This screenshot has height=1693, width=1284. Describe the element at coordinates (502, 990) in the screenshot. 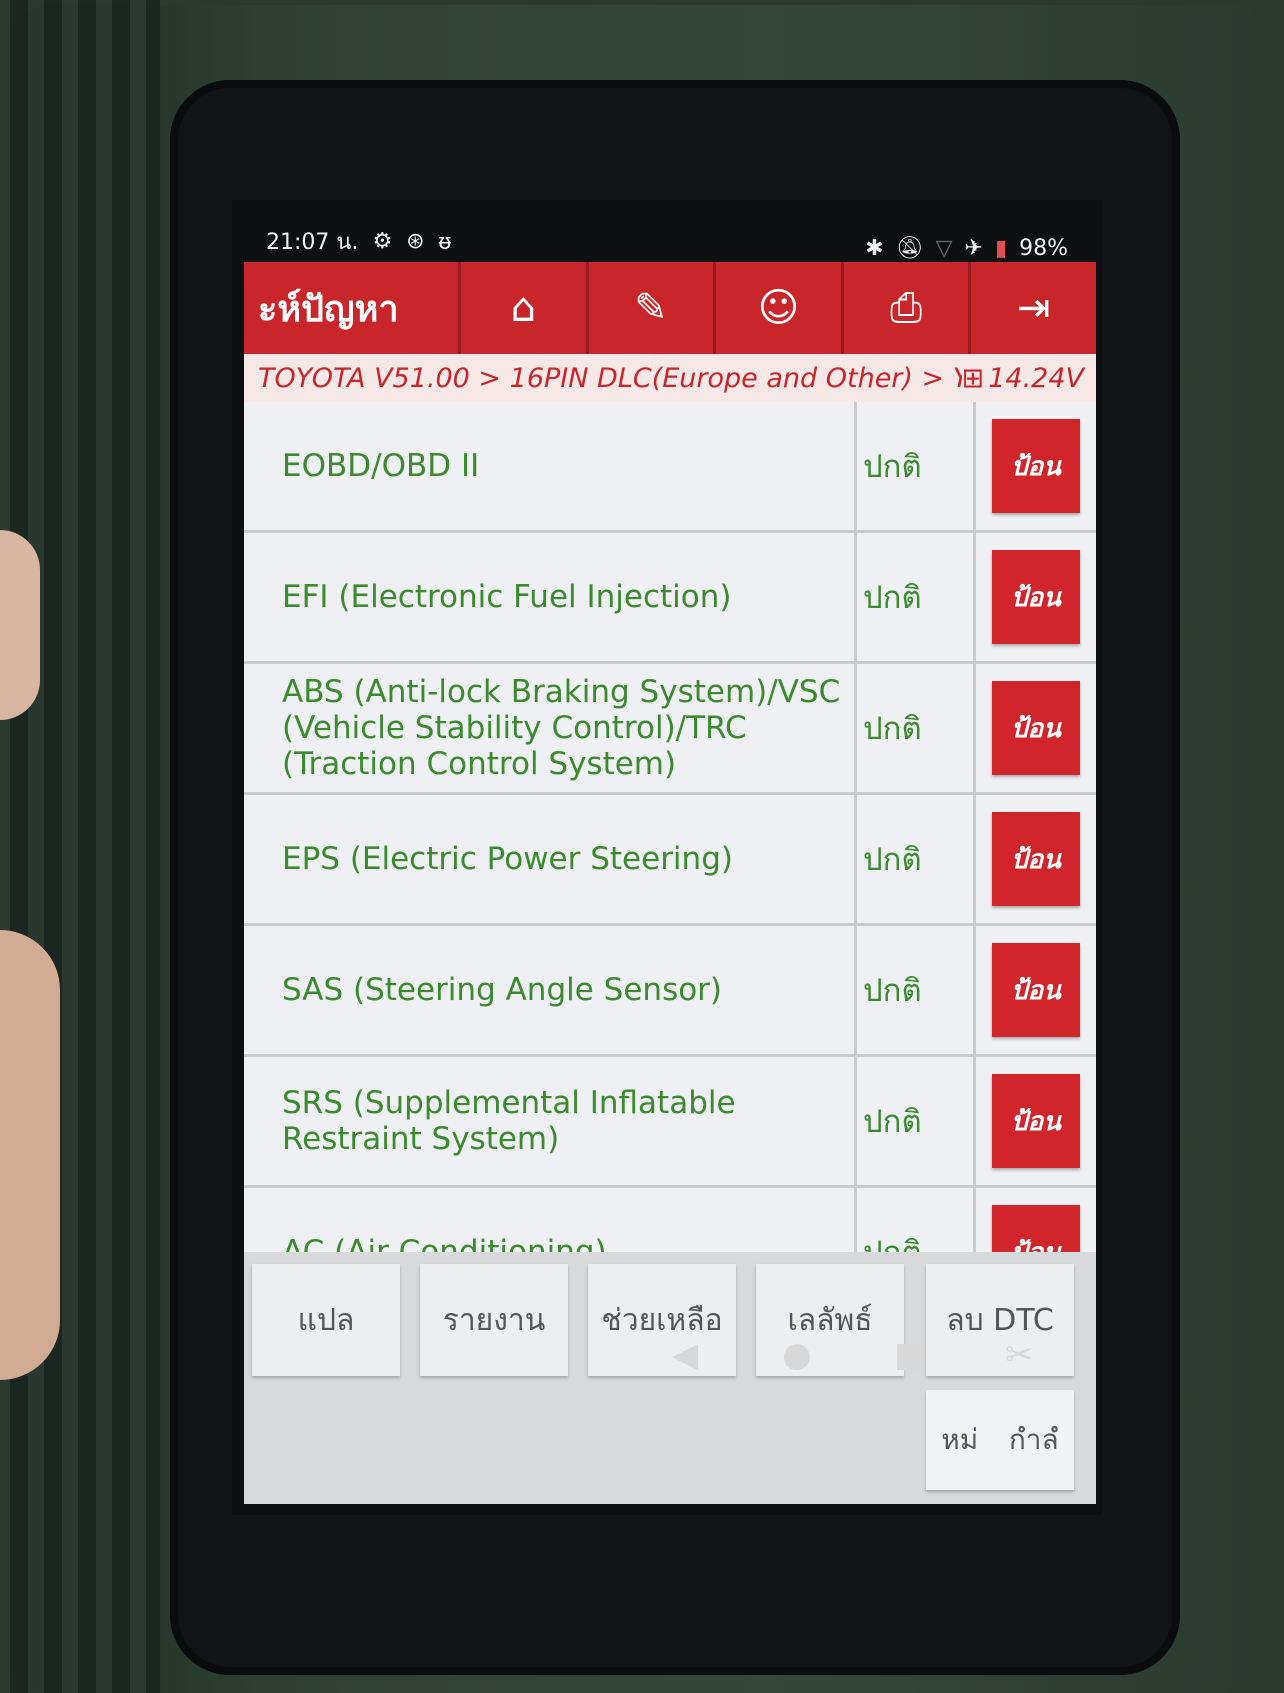

I see `system-name: SAS (Steering Angle Sensor)` at that location.